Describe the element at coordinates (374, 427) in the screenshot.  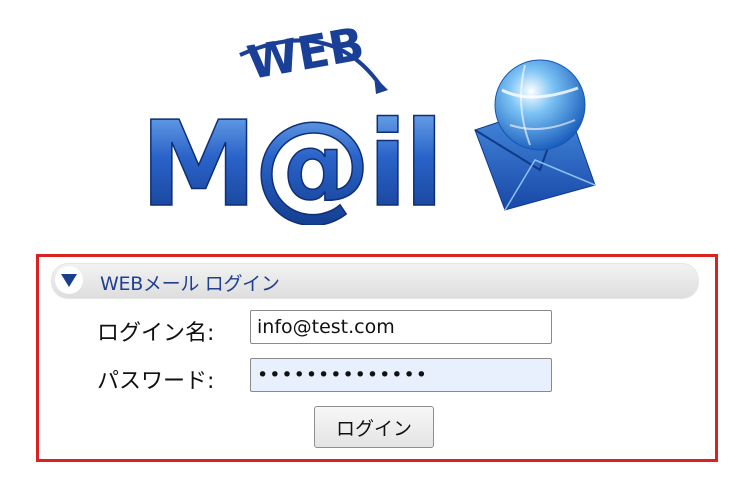
I see `login-button: ログイン` at that location.